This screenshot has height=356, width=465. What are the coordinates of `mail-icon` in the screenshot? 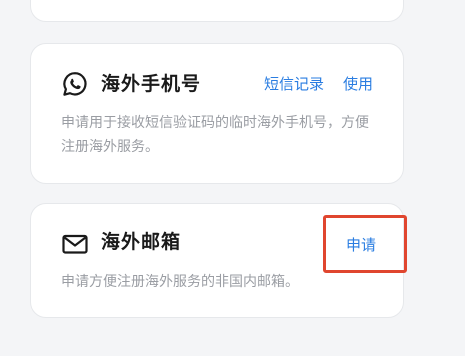 It's located at (75, 244).